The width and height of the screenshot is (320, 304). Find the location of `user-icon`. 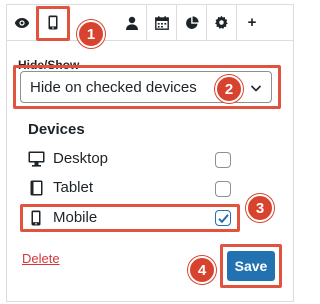

user-icon is located at coordinates (132, 23).